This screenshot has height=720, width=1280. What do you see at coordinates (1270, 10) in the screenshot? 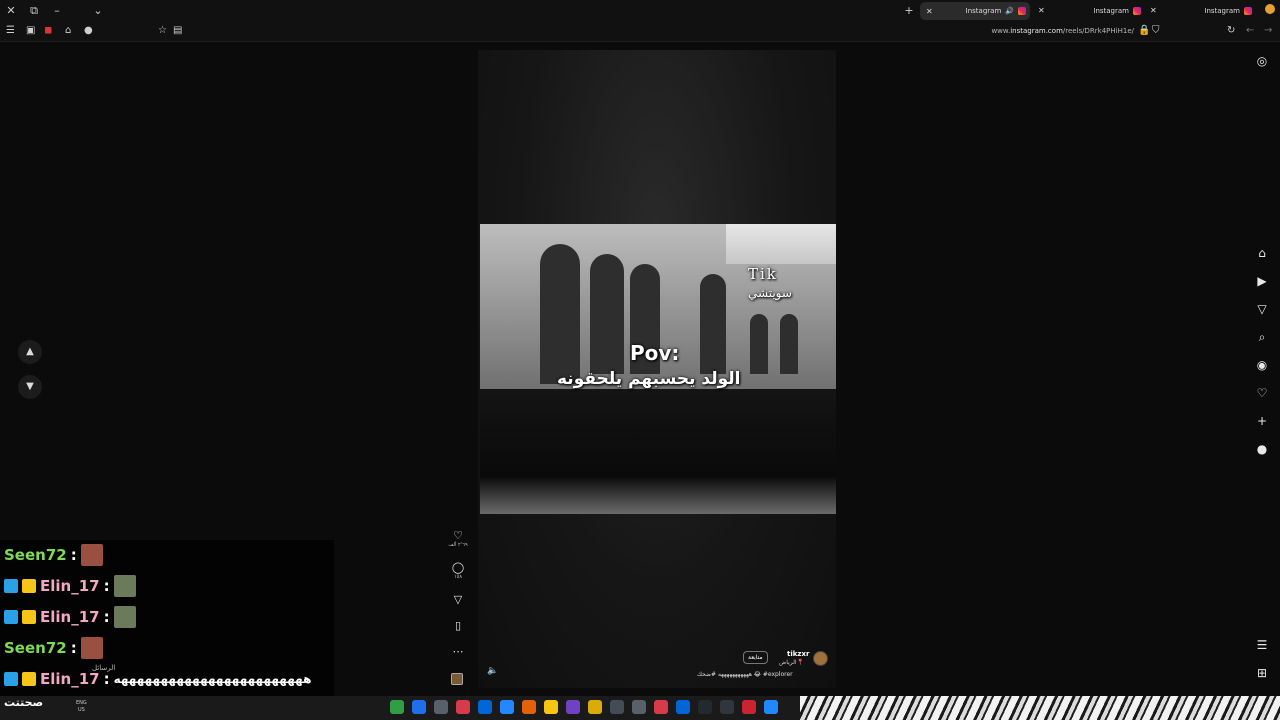
I see `brave-shield-icon` at bounding box center [1270, 10].